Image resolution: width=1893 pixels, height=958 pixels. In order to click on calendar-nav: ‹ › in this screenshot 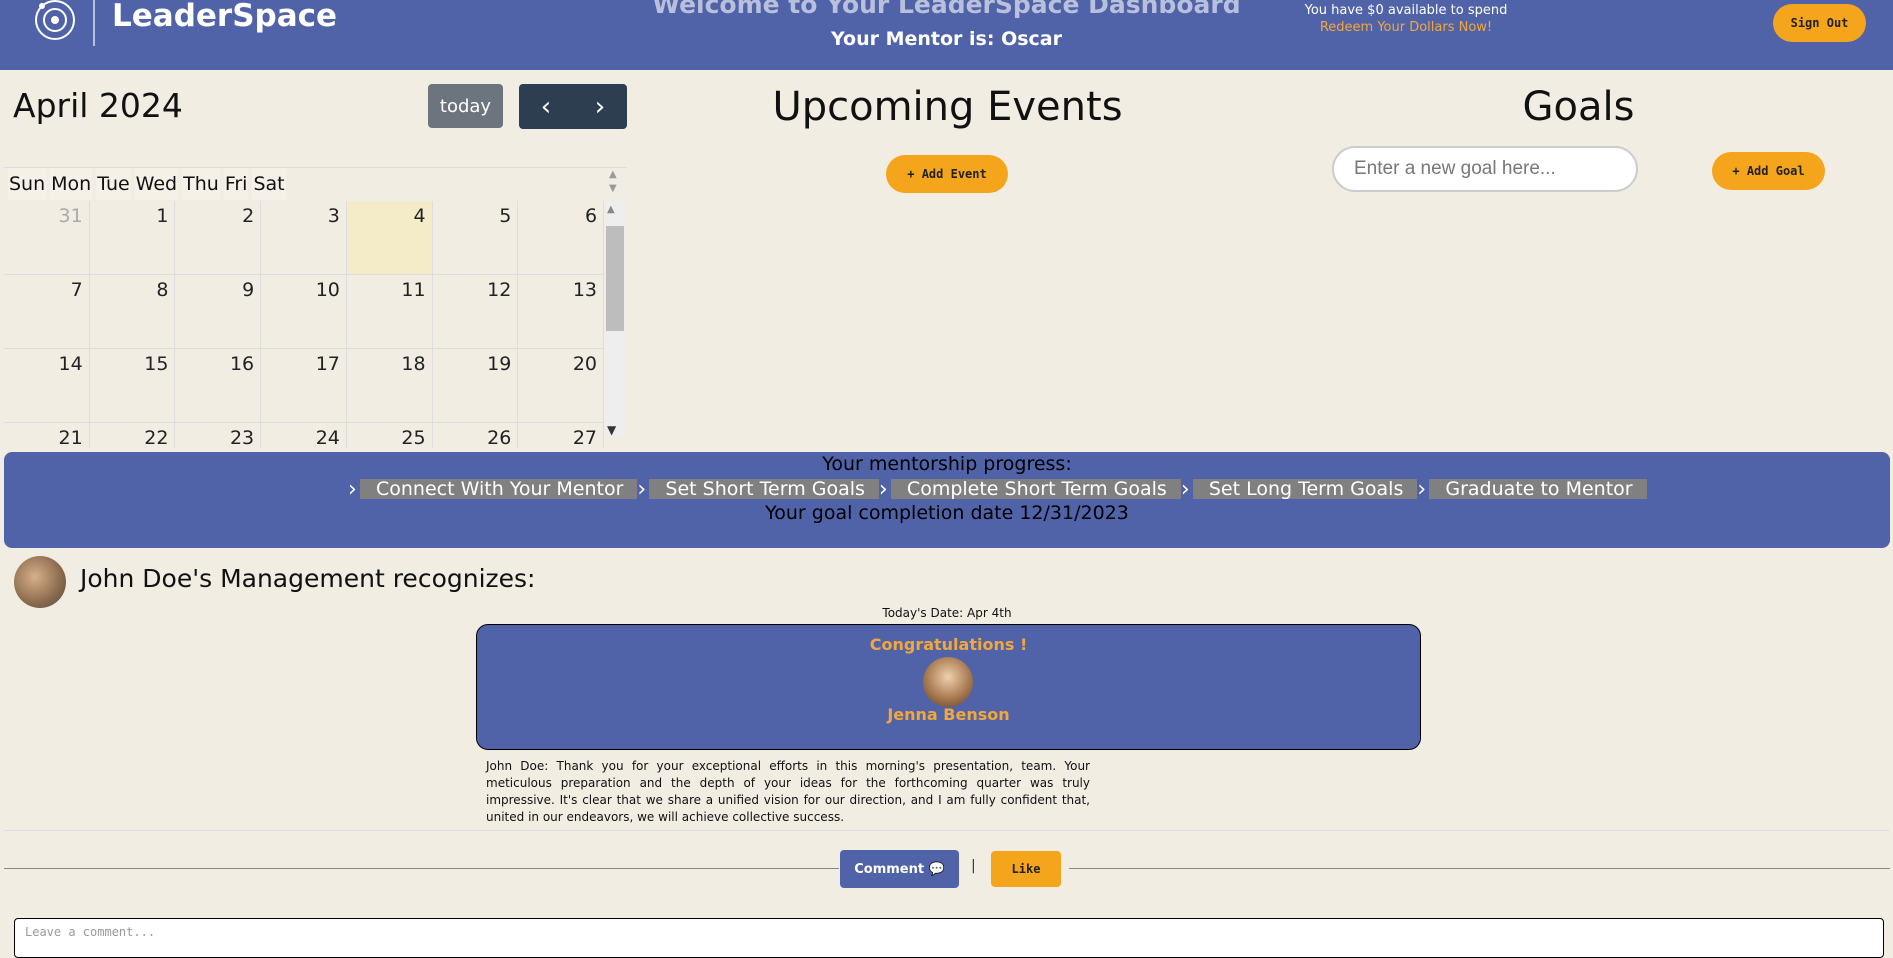, I will do `click(573, 106)`.